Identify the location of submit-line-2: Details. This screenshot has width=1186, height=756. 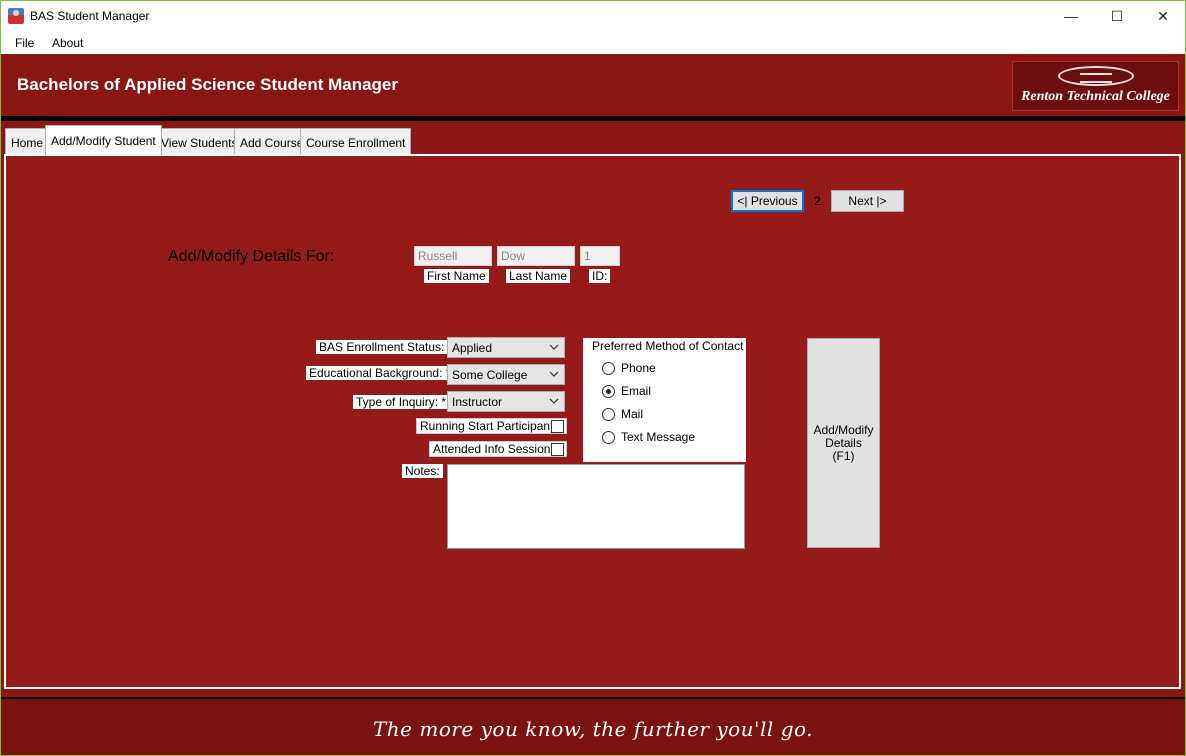
(843, 442).